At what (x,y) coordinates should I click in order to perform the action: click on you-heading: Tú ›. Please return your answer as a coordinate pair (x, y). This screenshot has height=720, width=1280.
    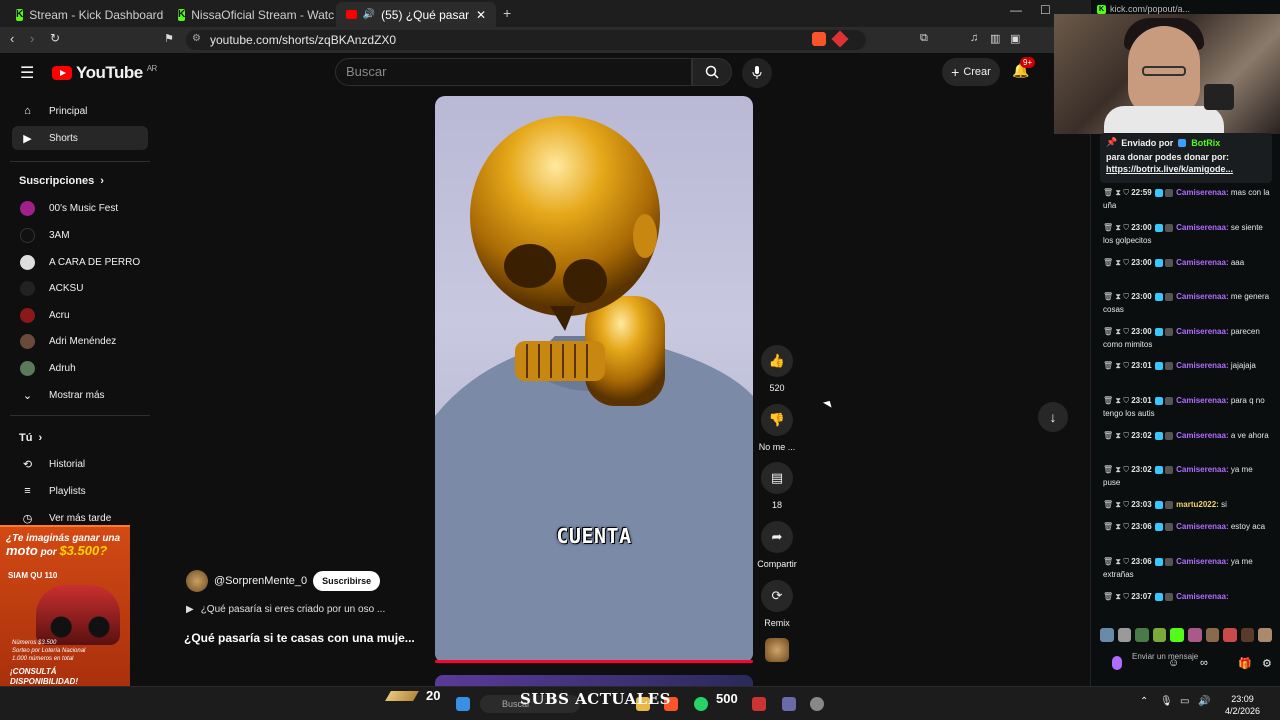
    Looking at the image, I should click on (30, 438).